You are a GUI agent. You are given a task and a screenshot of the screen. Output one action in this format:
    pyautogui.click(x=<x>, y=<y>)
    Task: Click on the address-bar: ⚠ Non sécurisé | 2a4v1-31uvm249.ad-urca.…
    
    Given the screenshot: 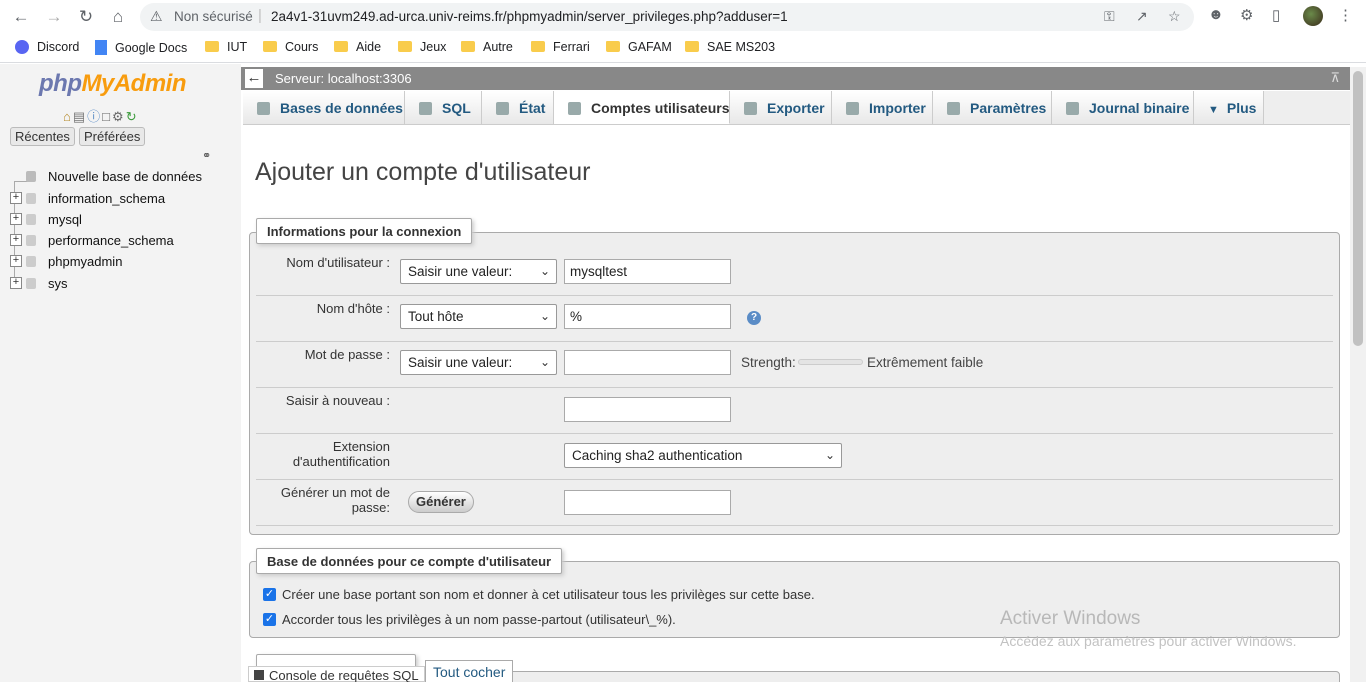 What is the action you would take?
    pyautogui.click(x=667, y=17)
    